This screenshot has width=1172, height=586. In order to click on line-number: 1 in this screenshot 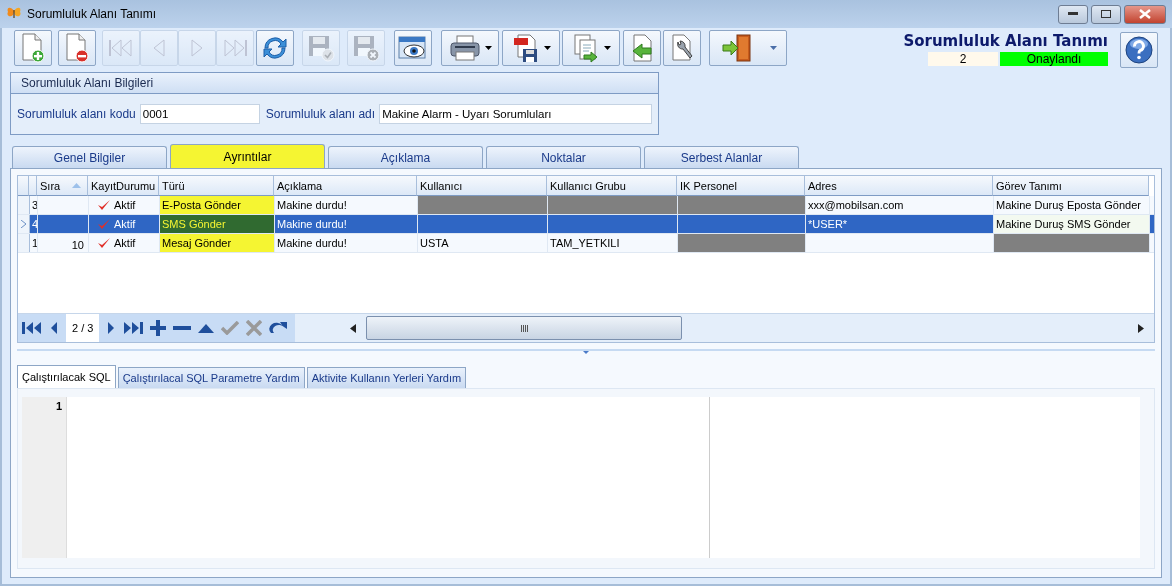, I will do `click(58, 406)`.